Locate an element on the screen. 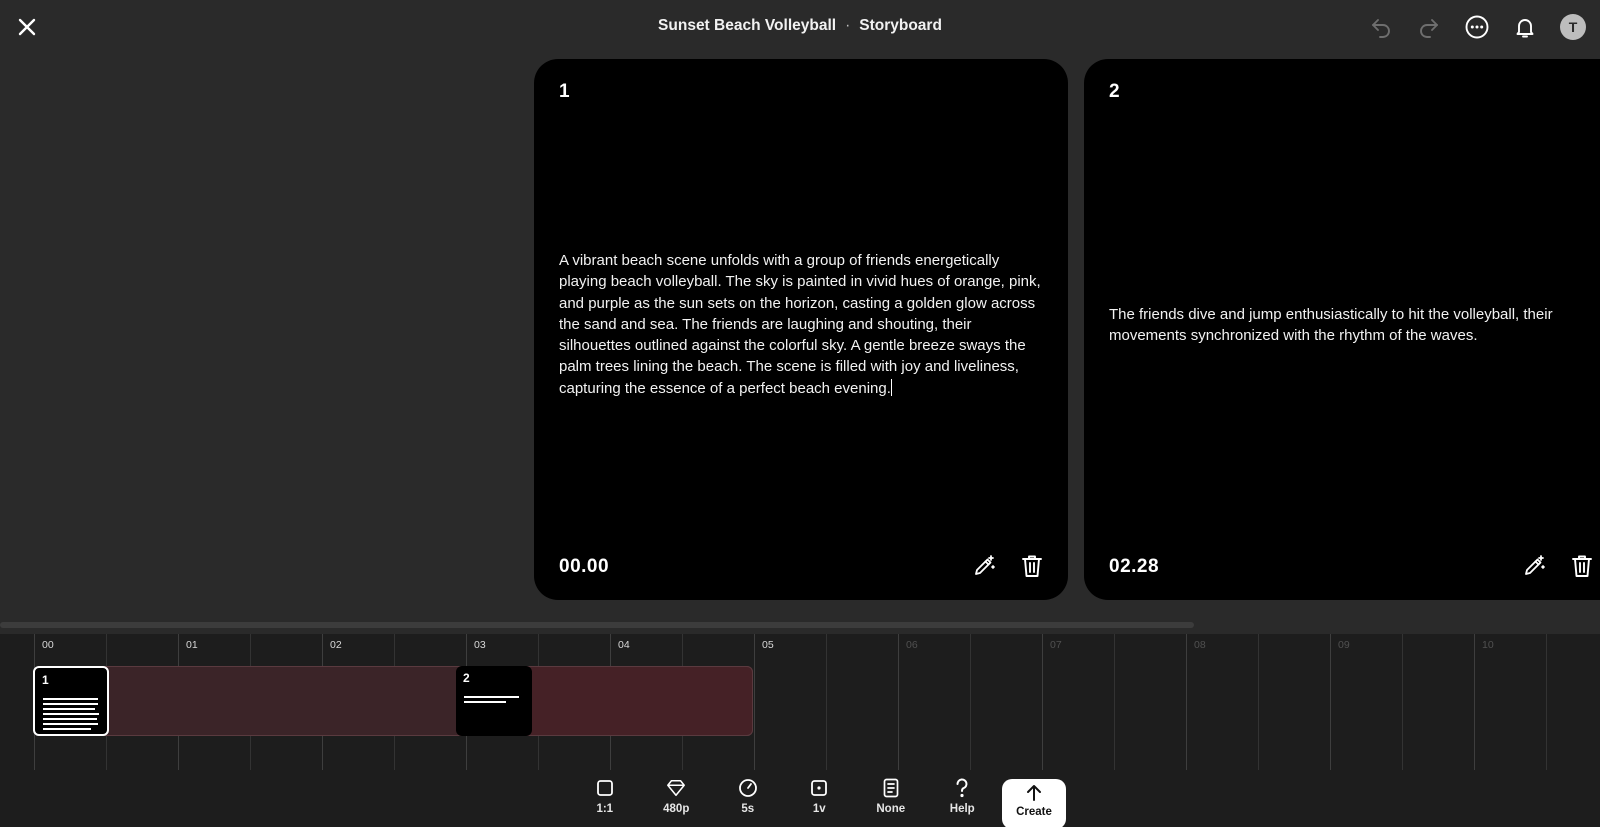 The height and width of the screenshot is (827, 1600). style-label: None is located at coordinates (891, 809).